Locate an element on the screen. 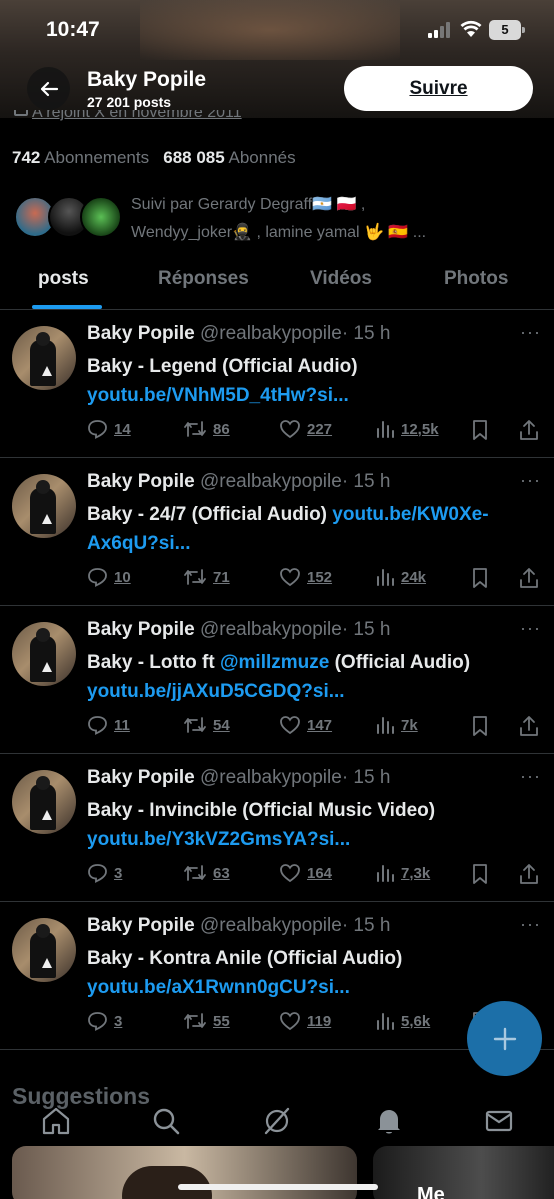  repost-button: 54 is located at coordinates (206, 725).